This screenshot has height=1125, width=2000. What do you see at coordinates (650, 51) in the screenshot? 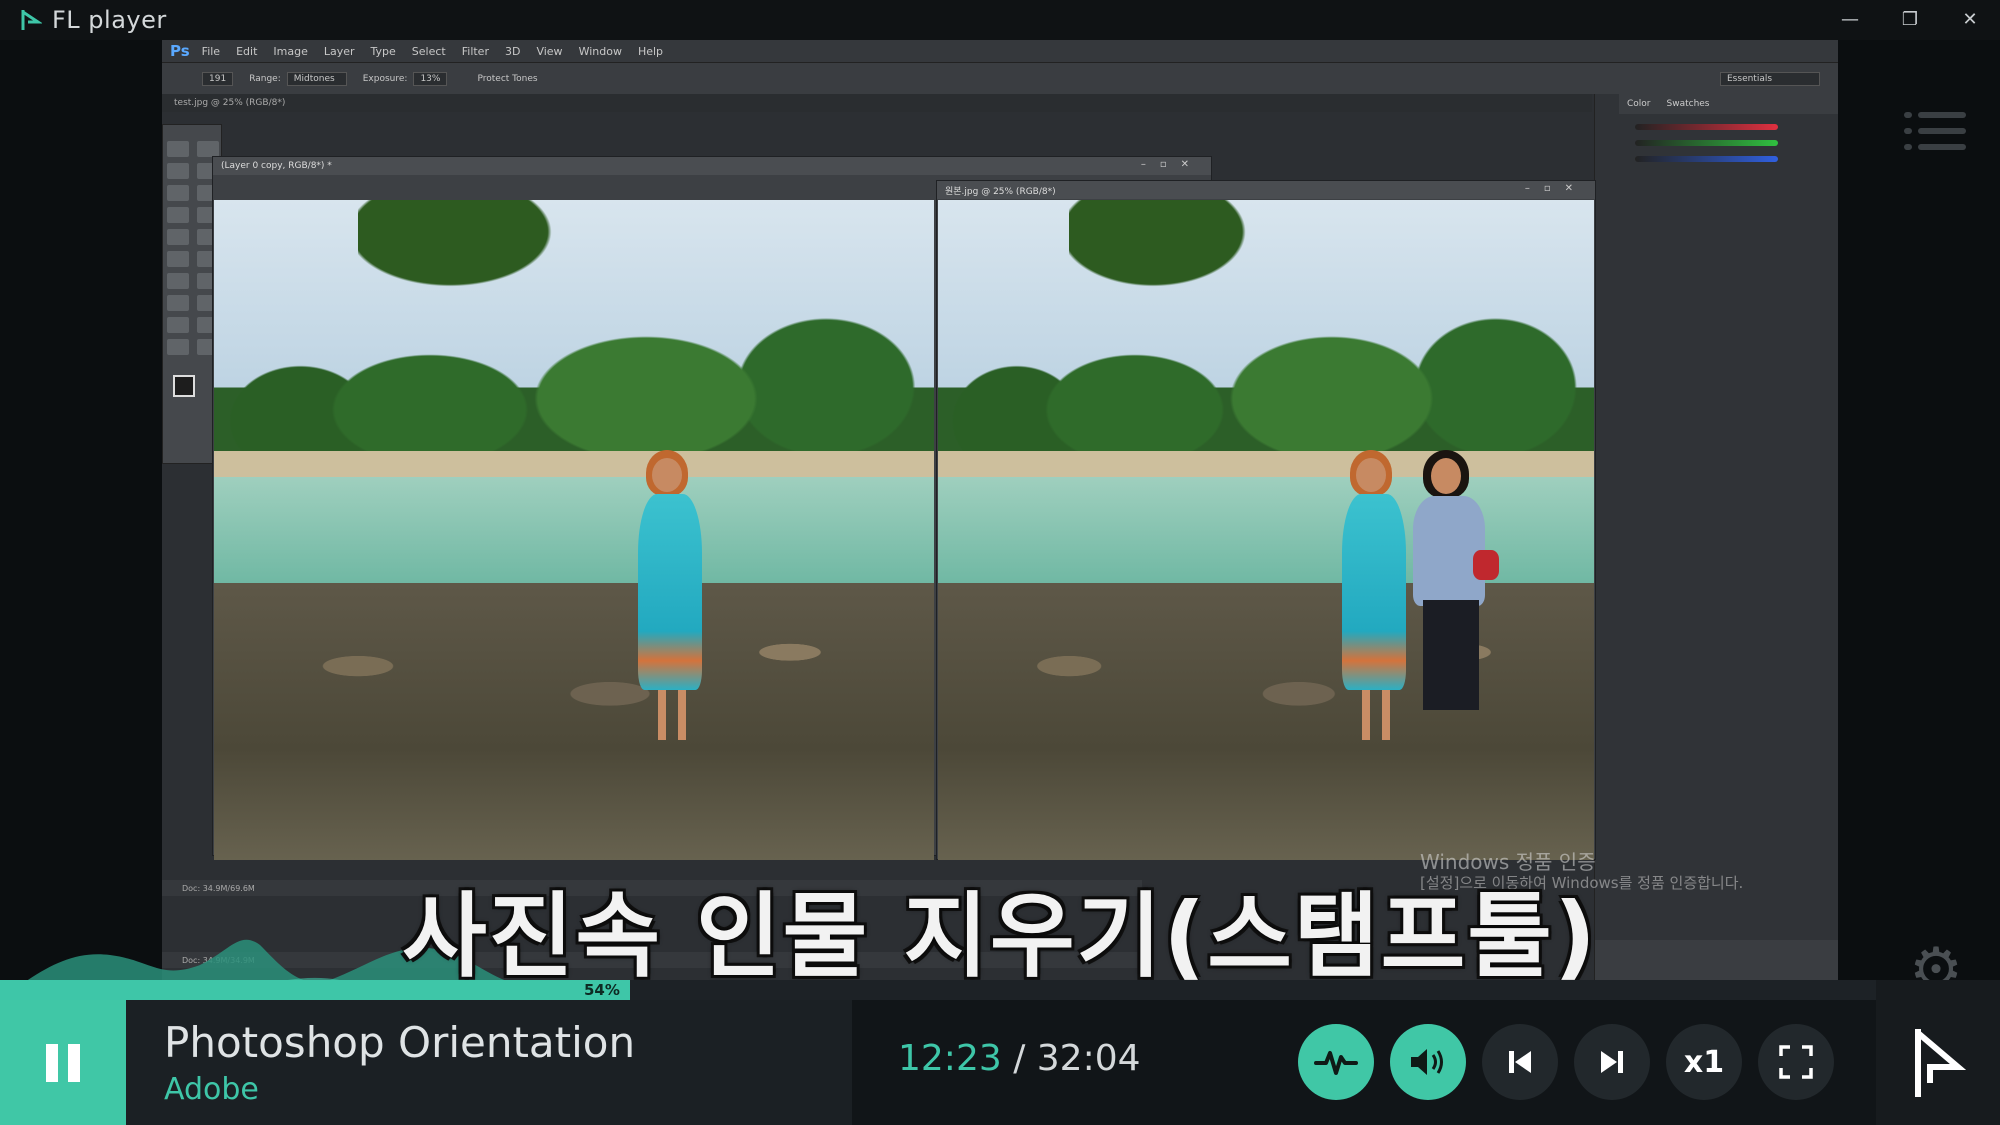
I see `ps-menu-help: Help` at bounding box center [650, 51].